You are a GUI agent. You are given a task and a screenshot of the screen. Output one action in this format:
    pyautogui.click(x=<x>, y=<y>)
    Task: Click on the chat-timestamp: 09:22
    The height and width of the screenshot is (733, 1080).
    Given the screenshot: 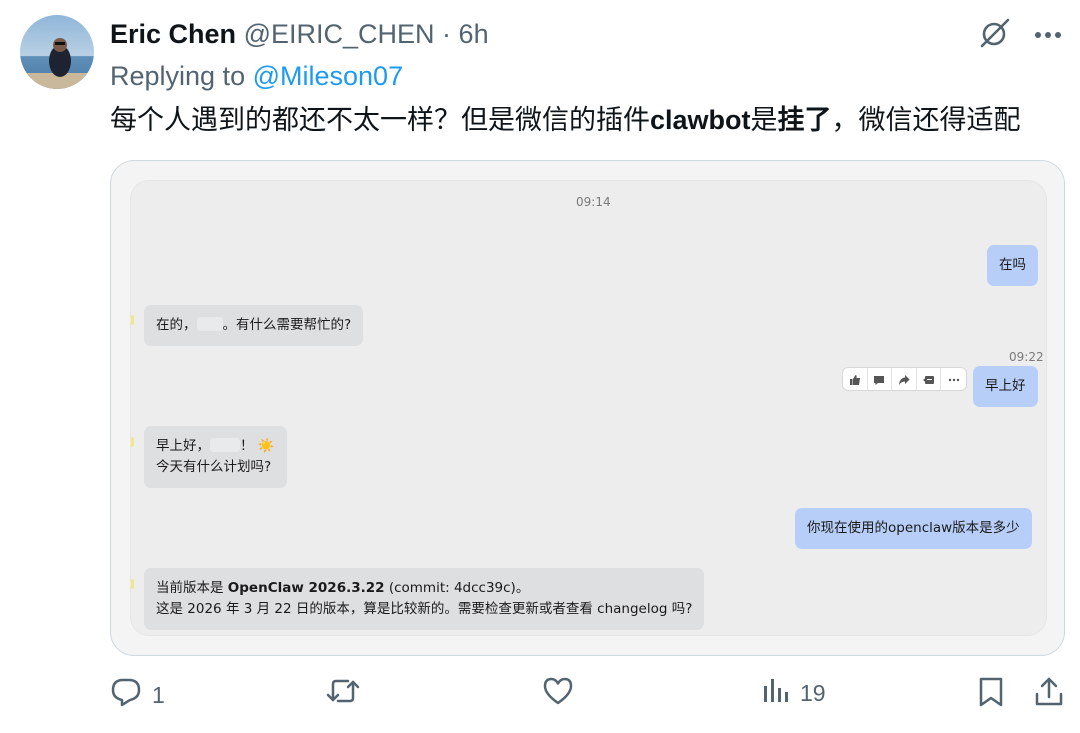 What is the action you would take?
    pyautogui.click(x=1026, y=357)
    